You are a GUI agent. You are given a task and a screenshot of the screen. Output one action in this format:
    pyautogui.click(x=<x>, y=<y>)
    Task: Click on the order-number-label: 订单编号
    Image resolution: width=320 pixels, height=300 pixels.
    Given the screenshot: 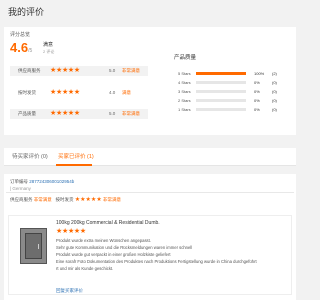 What is the action you would take?
    pyautogui.click(x=19, y=181)
    